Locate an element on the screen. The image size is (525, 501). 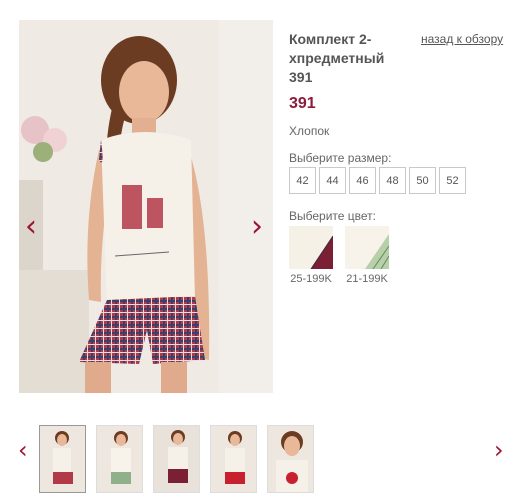
size-option: 42 is located at coordinates (302, 180).